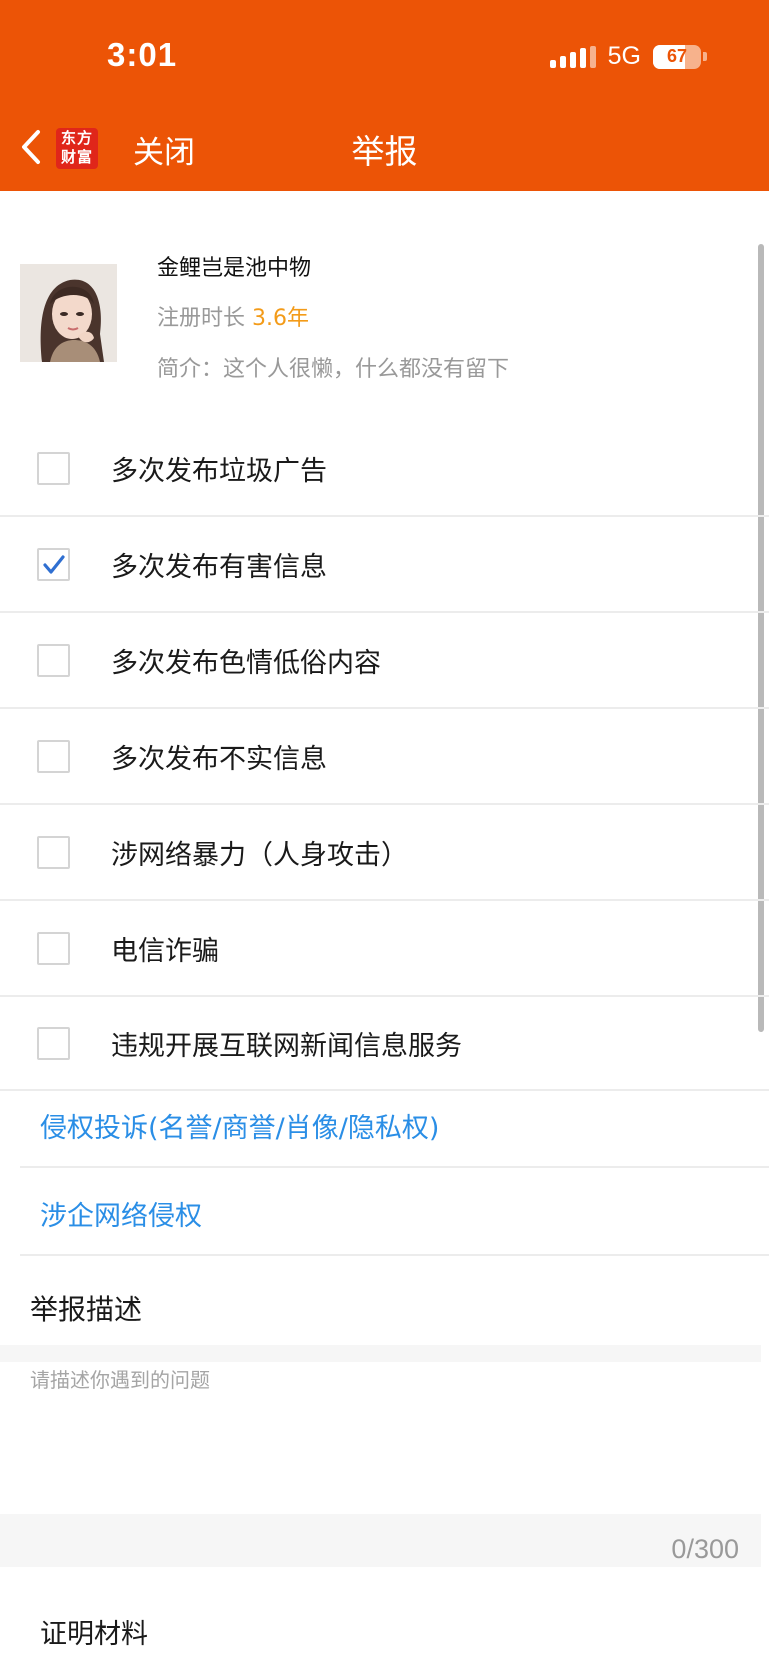 Image resolution: width=769 pixels, height=1665 pixels. I want to click on report-option-label: 违规开展互联网新闻信息服务, so click(286, 1046).